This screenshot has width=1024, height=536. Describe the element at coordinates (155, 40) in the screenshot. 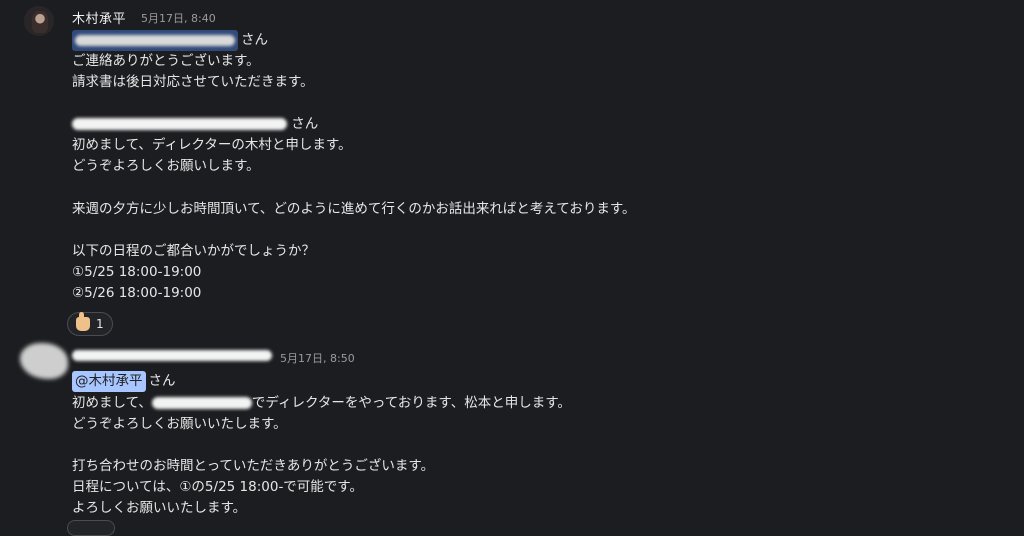

I see `mention-redacted` at that location.